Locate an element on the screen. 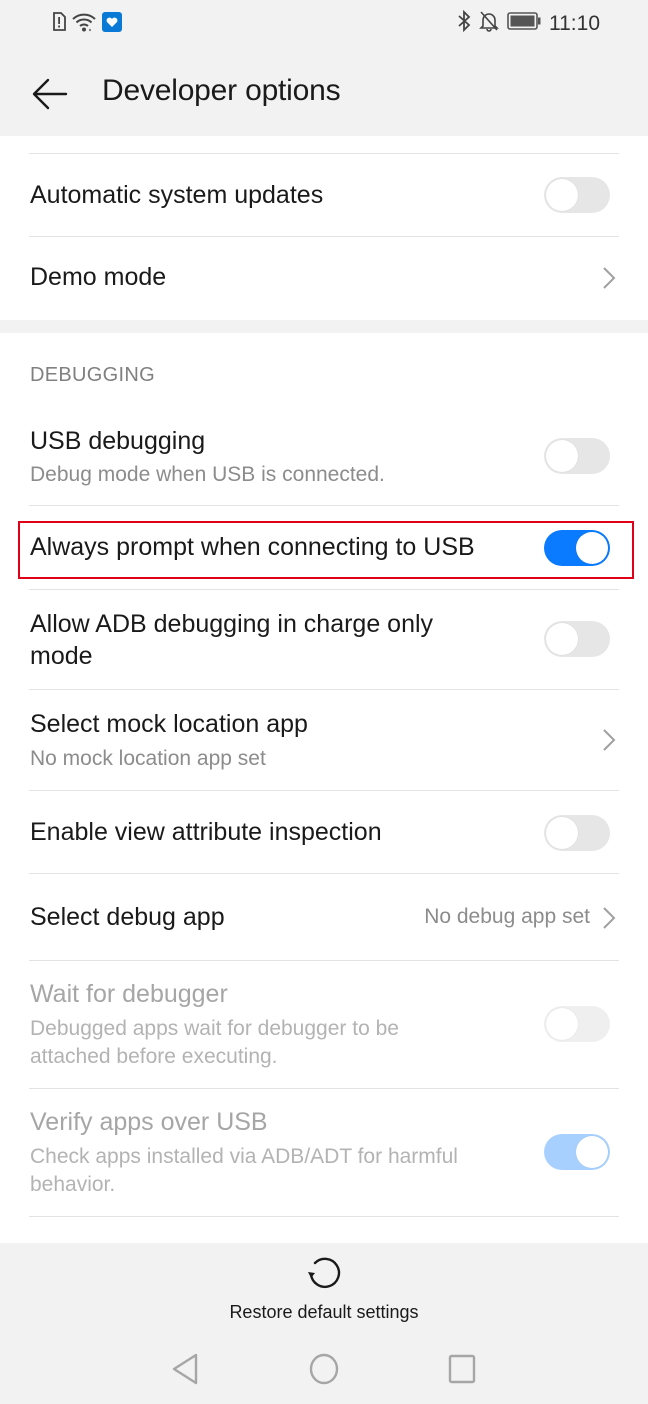  nav-home-button is located at coordinates (324, 1369).